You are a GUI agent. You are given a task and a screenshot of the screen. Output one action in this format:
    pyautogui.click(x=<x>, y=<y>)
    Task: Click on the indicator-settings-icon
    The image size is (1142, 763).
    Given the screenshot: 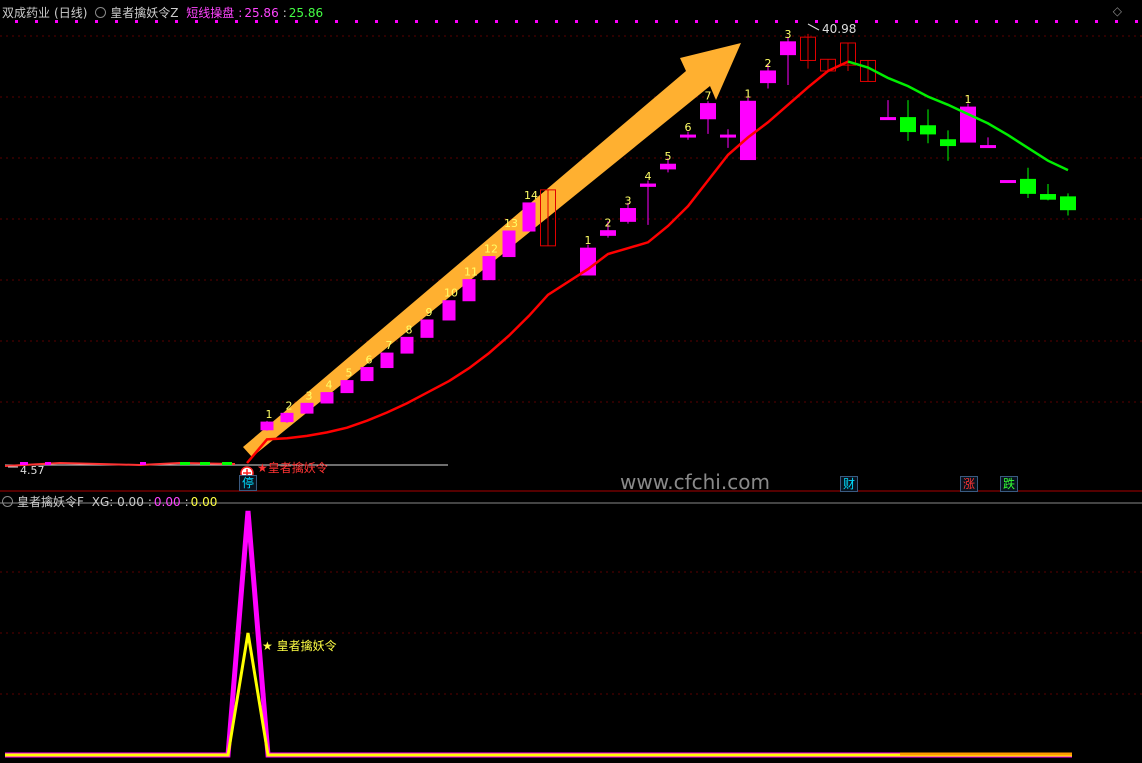 What is the action you would take?
    pyautogui.click(x=101, y=12)
    